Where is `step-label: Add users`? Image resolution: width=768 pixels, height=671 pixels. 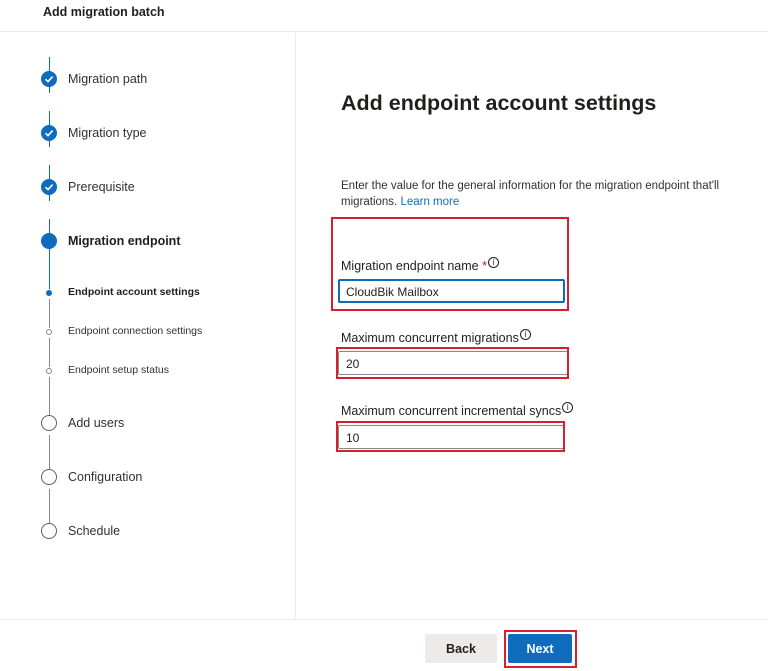 step-label: Add users is located at coordinates (96, 423).